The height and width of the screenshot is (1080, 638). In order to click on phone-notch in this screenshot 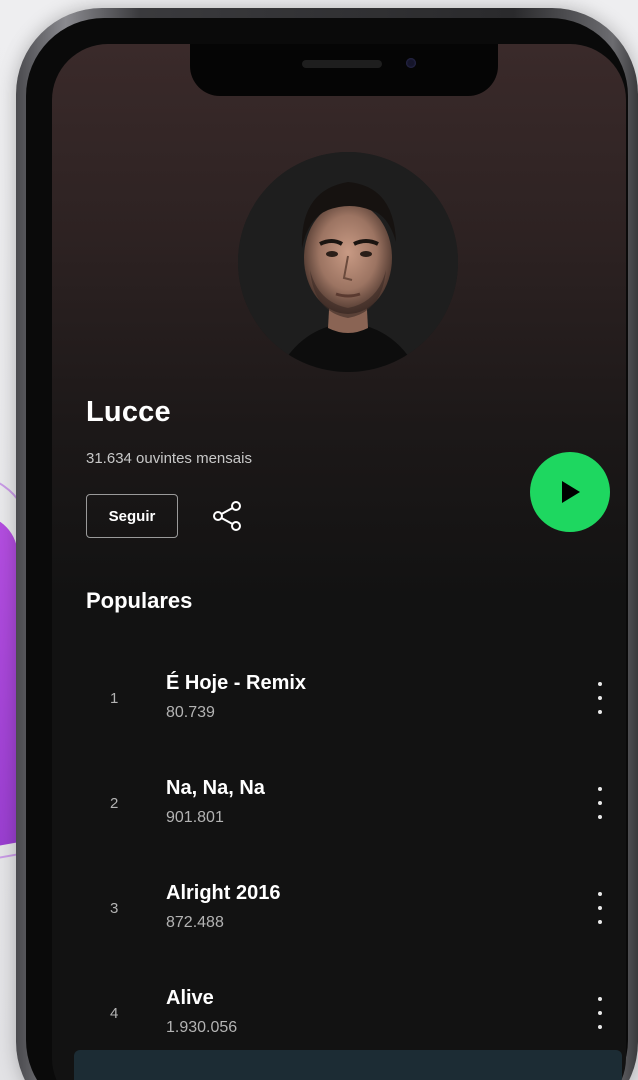, I will do `click(344, 70)`.